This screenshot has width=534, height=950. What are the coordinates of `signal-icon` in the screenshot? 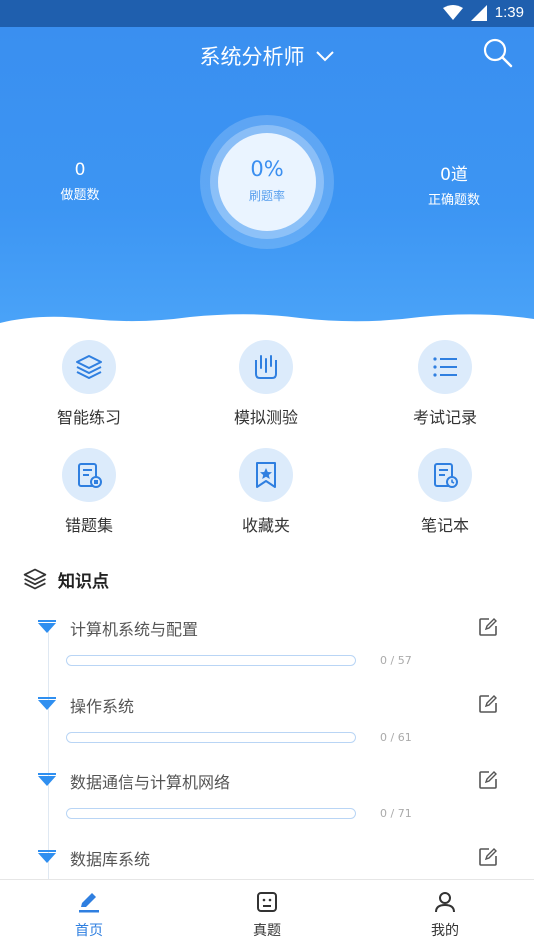 It's located at (478, 12).